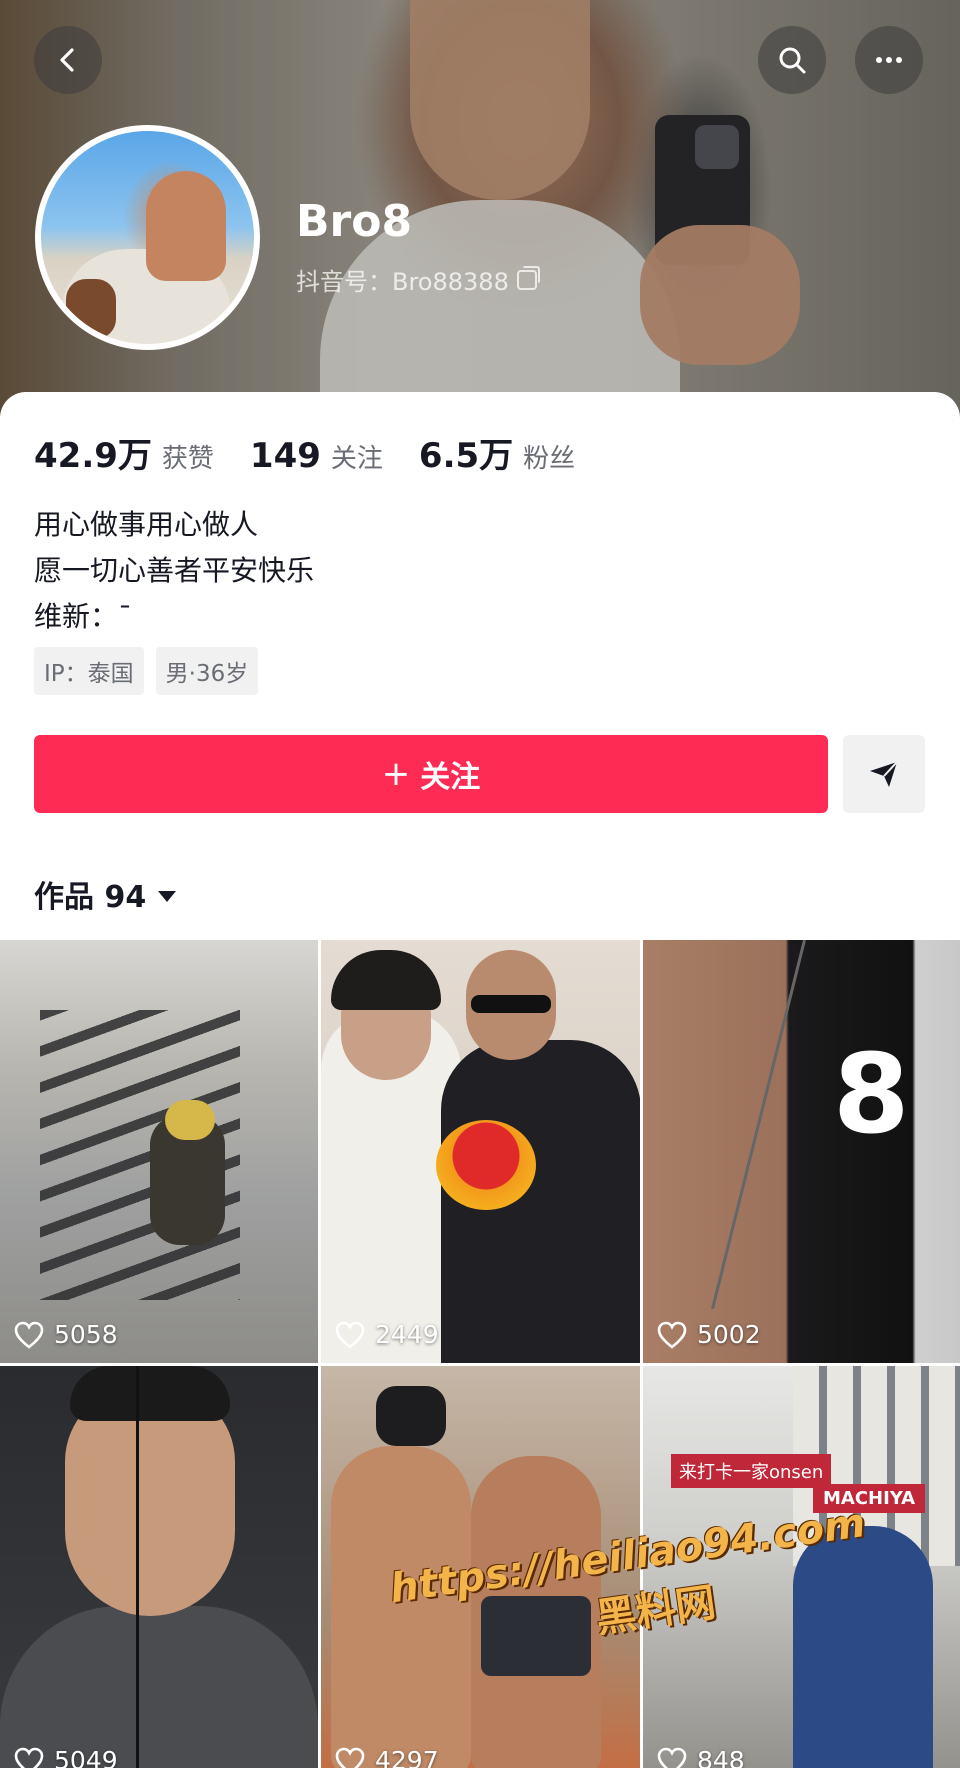 The width and height of the screenshot is (960, 1768). I want to click on video-tile: 来打卡一家onsen MACHIYA 848, so click(801, 1567).